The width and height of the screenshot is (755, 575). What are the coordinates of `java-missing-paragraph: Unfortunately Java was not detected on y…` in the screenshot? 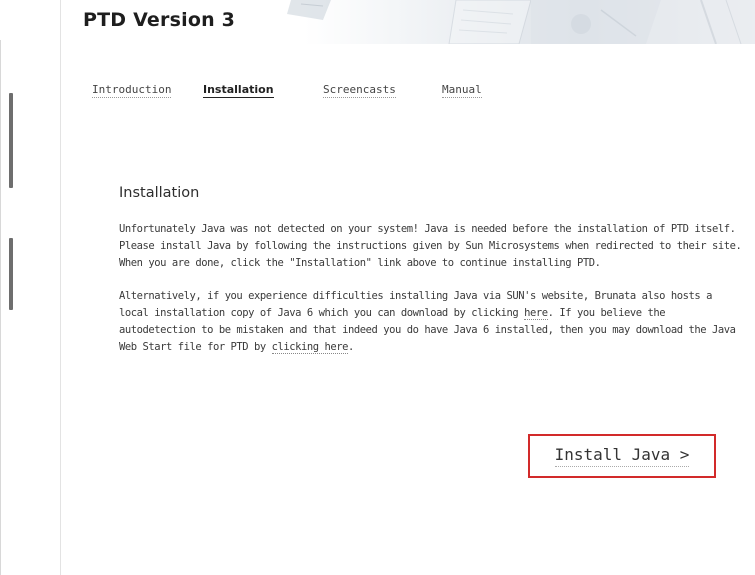 It's located at (430, 246).